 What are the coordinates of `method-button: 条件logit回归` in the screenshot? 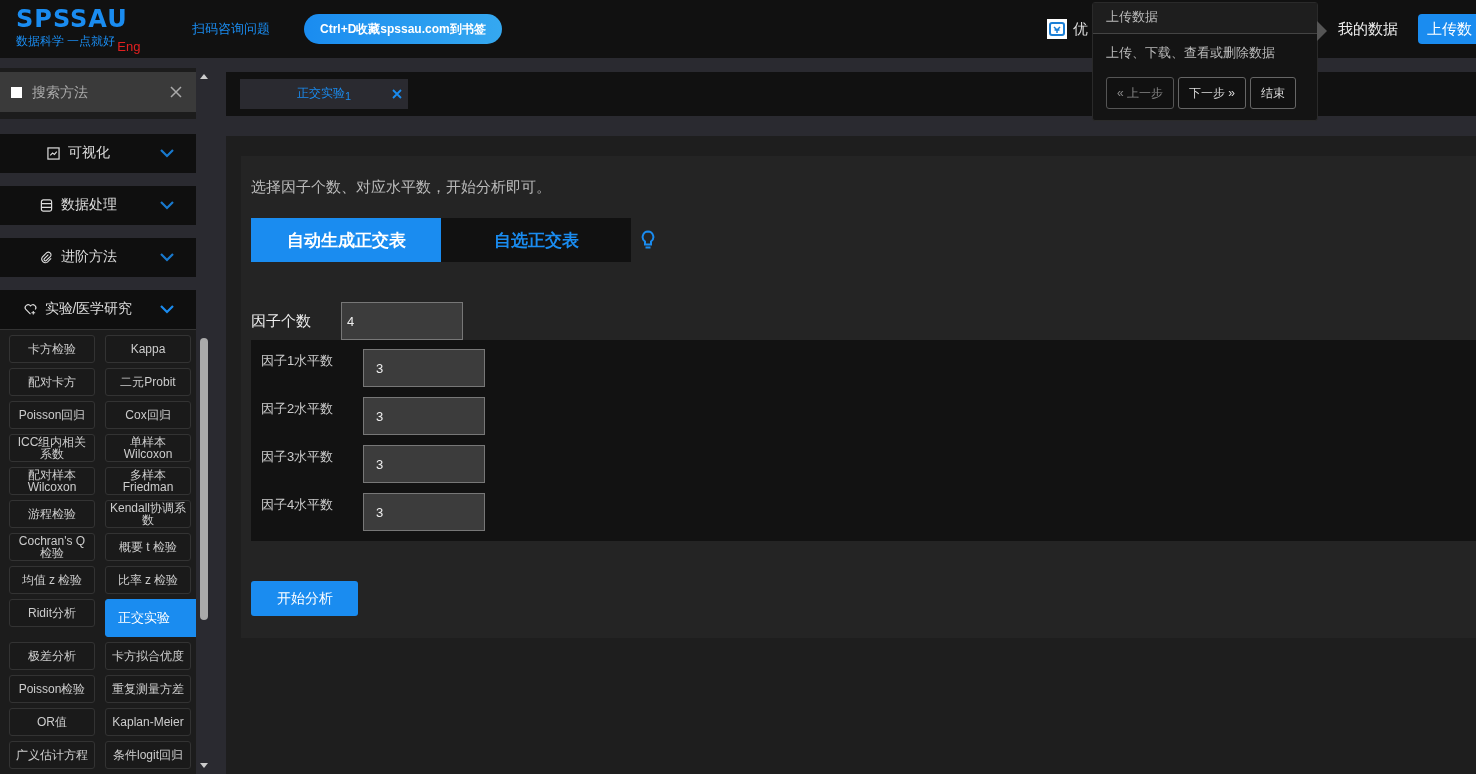 It's located at (148, 754).